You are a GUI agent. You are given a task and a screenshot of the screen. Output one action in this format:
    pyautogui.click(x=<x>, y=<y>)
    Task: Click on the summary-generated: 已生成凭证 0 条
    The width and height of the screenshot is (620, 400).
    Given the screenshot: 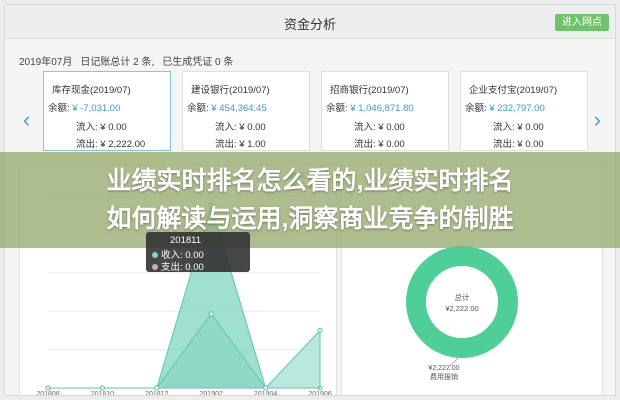 What is the action you would take?
    pyautogui.click(x=198, y=62)
    